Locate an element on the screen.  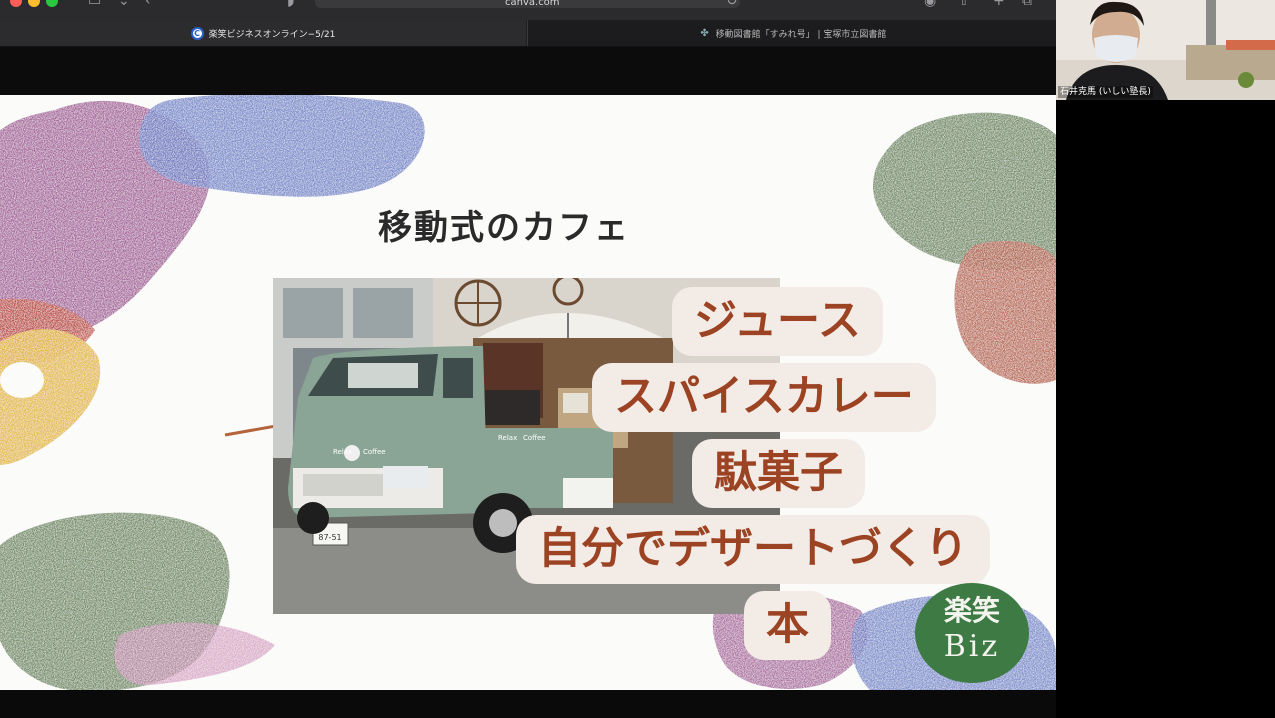
tab-label: 移動図書館「すみれ号」 | 宝塚市立図書館 is located at coordinates (801, 34).